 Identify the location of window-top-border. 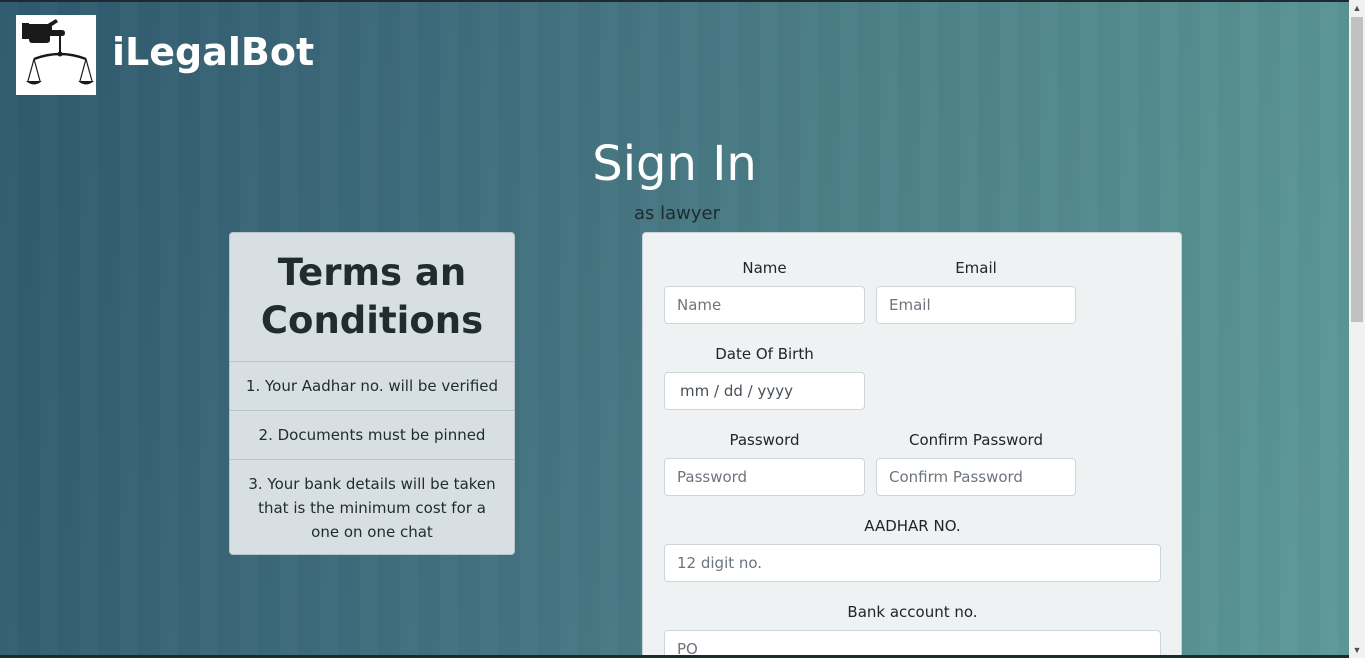
(674, 1).